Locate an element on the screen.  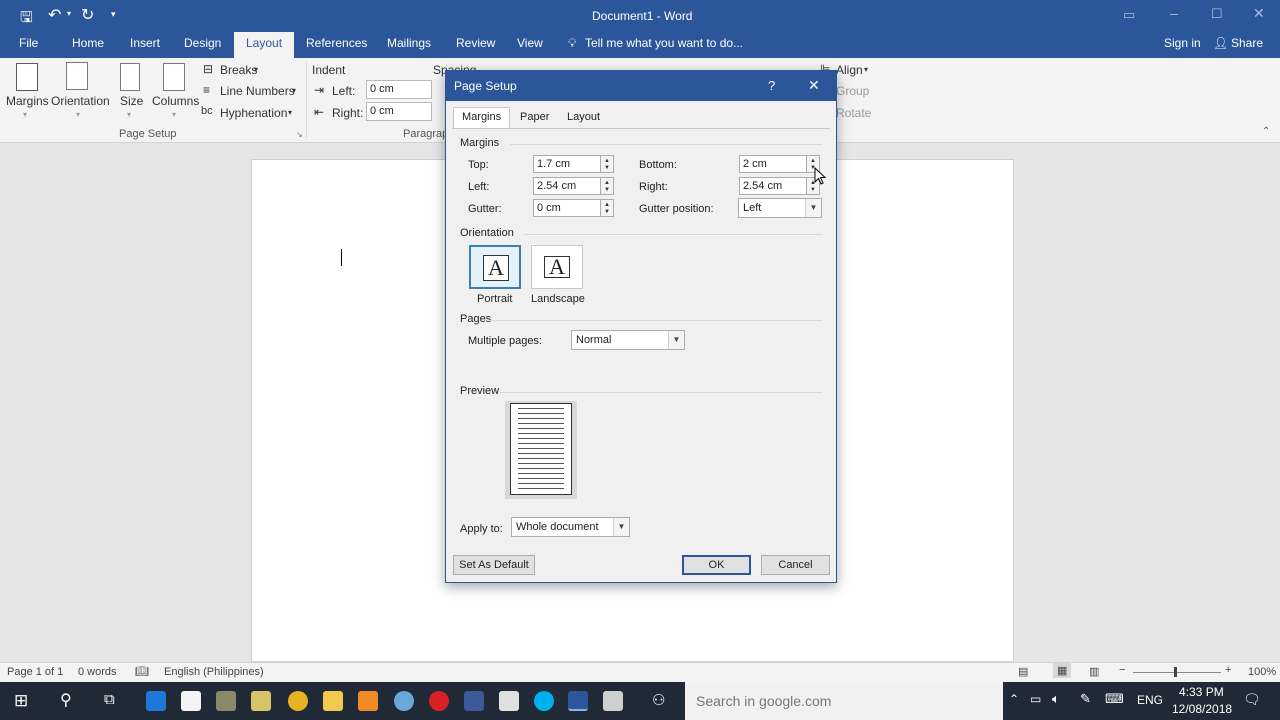
hyphenation-dropdown-icon: ▾ is located at coordinates (290, 112).